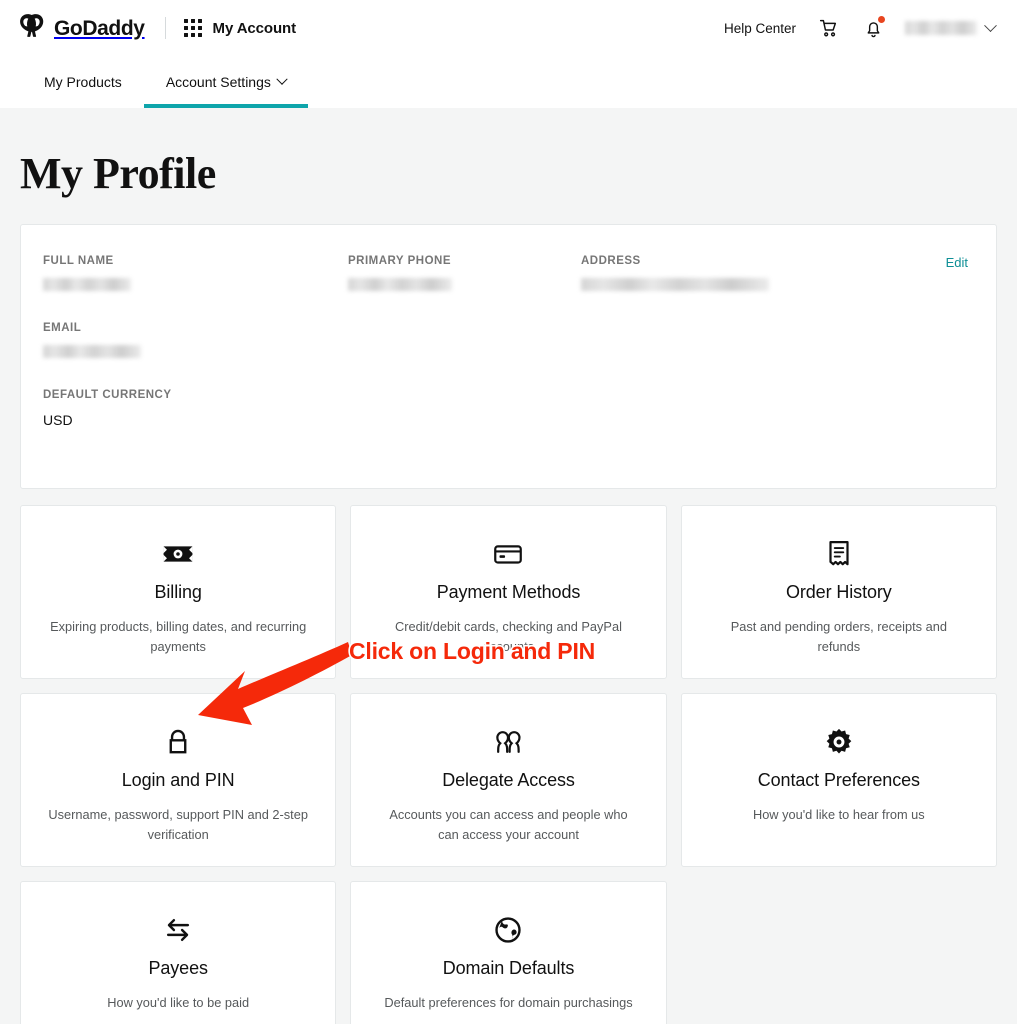 This screenshot has height=1024, width=1017. Describe the element at coordinates (839, 554) in the screenshot. I see `receipt-icon` at that location.